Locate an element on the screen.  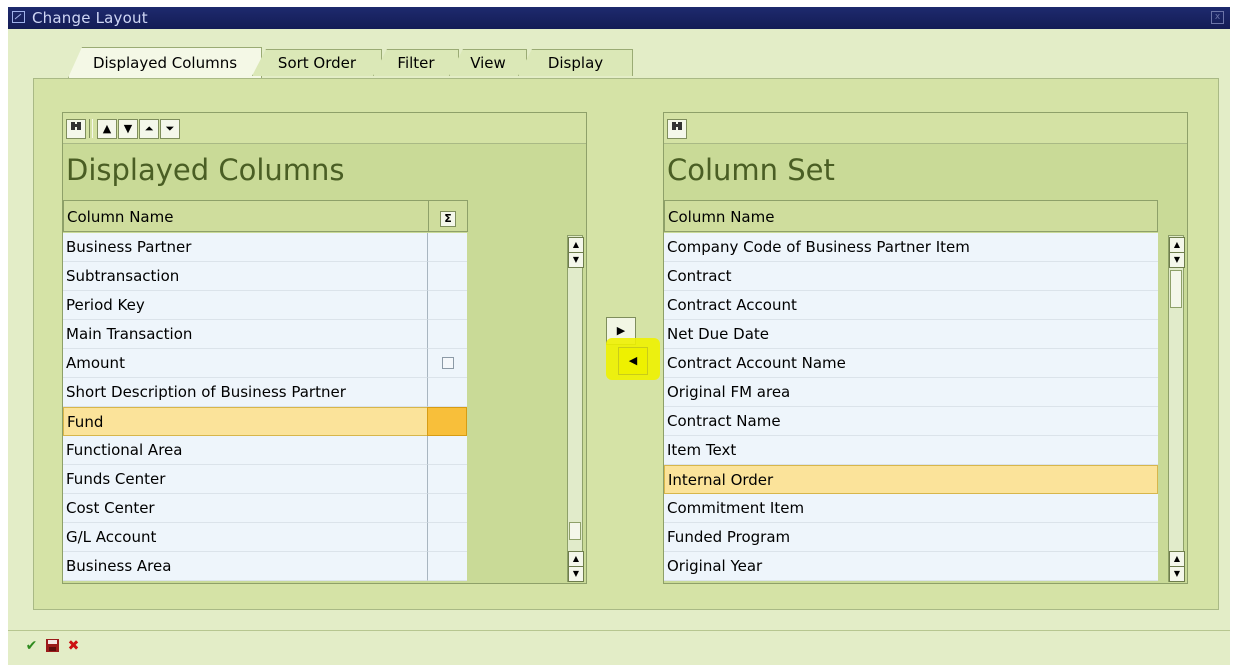
left-panel-title: Displayed Columns is located at coordinates (205, 170).